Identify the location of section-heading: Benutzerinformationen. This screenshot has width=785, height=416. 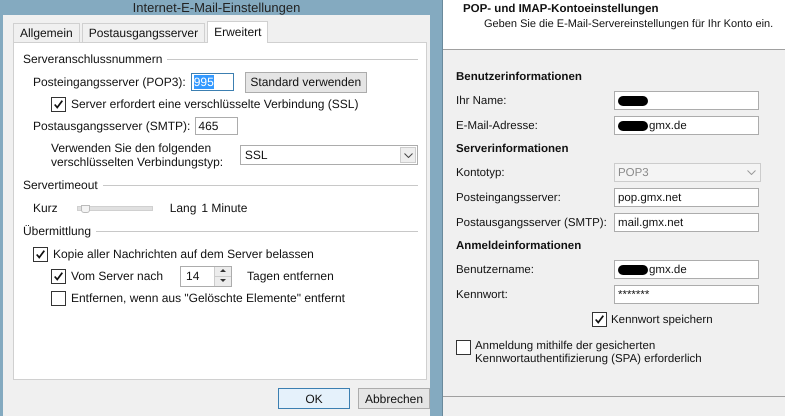
(519, 77).